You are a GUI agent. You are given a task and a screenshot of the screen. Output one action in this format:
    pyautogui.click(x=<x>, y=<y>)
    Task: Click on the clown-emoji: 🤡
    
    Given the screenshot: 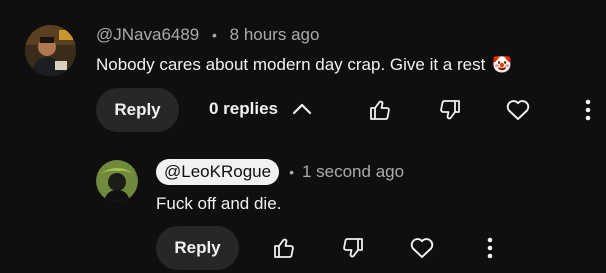 What is the action you would take?
    pyautogui.click(x=502, y=65)
    